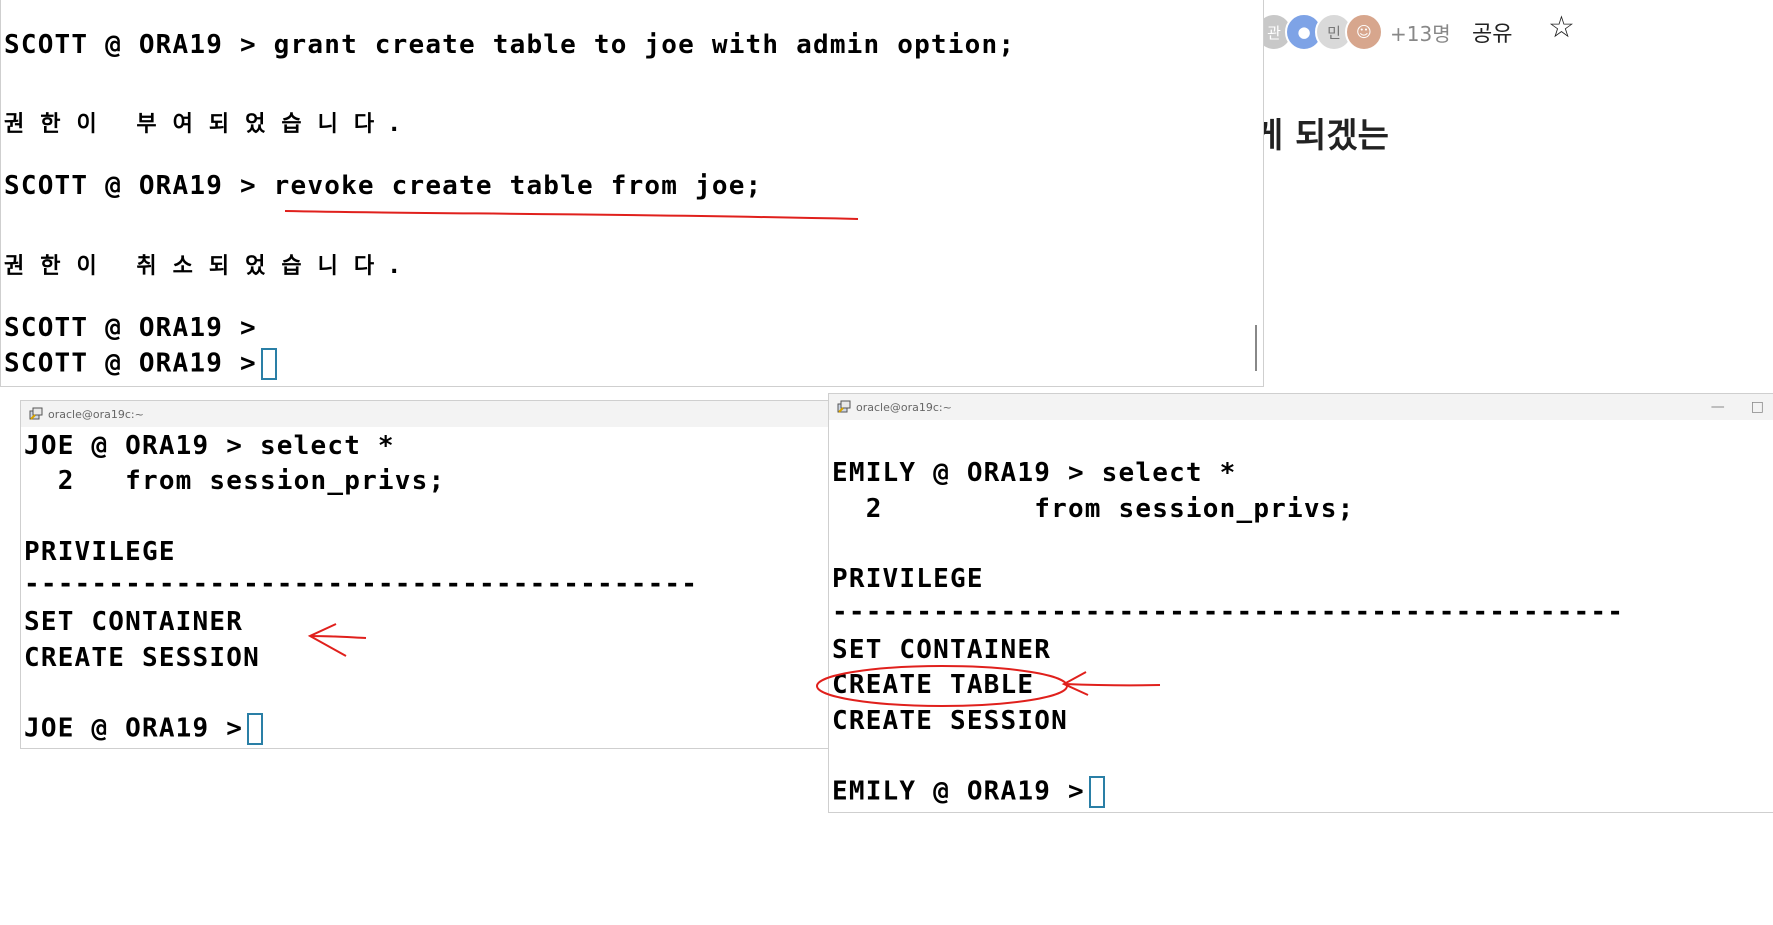 The image size is (1773, 925). What do you see at coordinates (1718, 407) in the screenshot?
I see `minimize-icon: —` at bounding box center [1718, 407].